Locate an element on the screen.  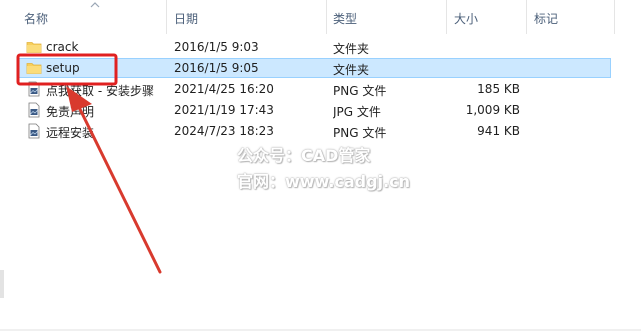
sort-ascending-icon is located at coordinates (95, 5).